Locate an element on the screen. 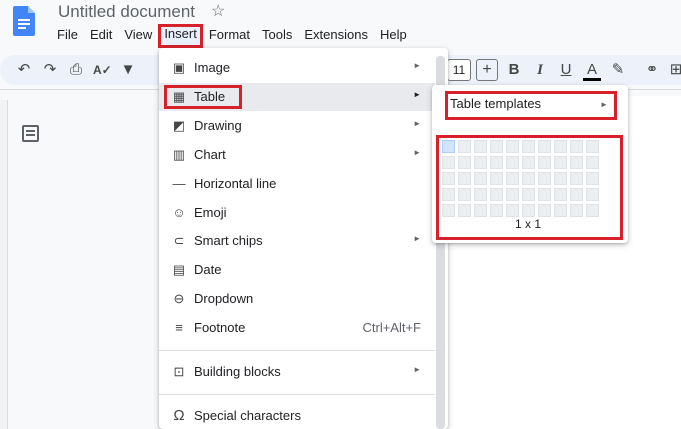 The width and height of the screenshot is (681, 429). insert-building-blocks-label: Building blocks is located at coordinates (237, 371).